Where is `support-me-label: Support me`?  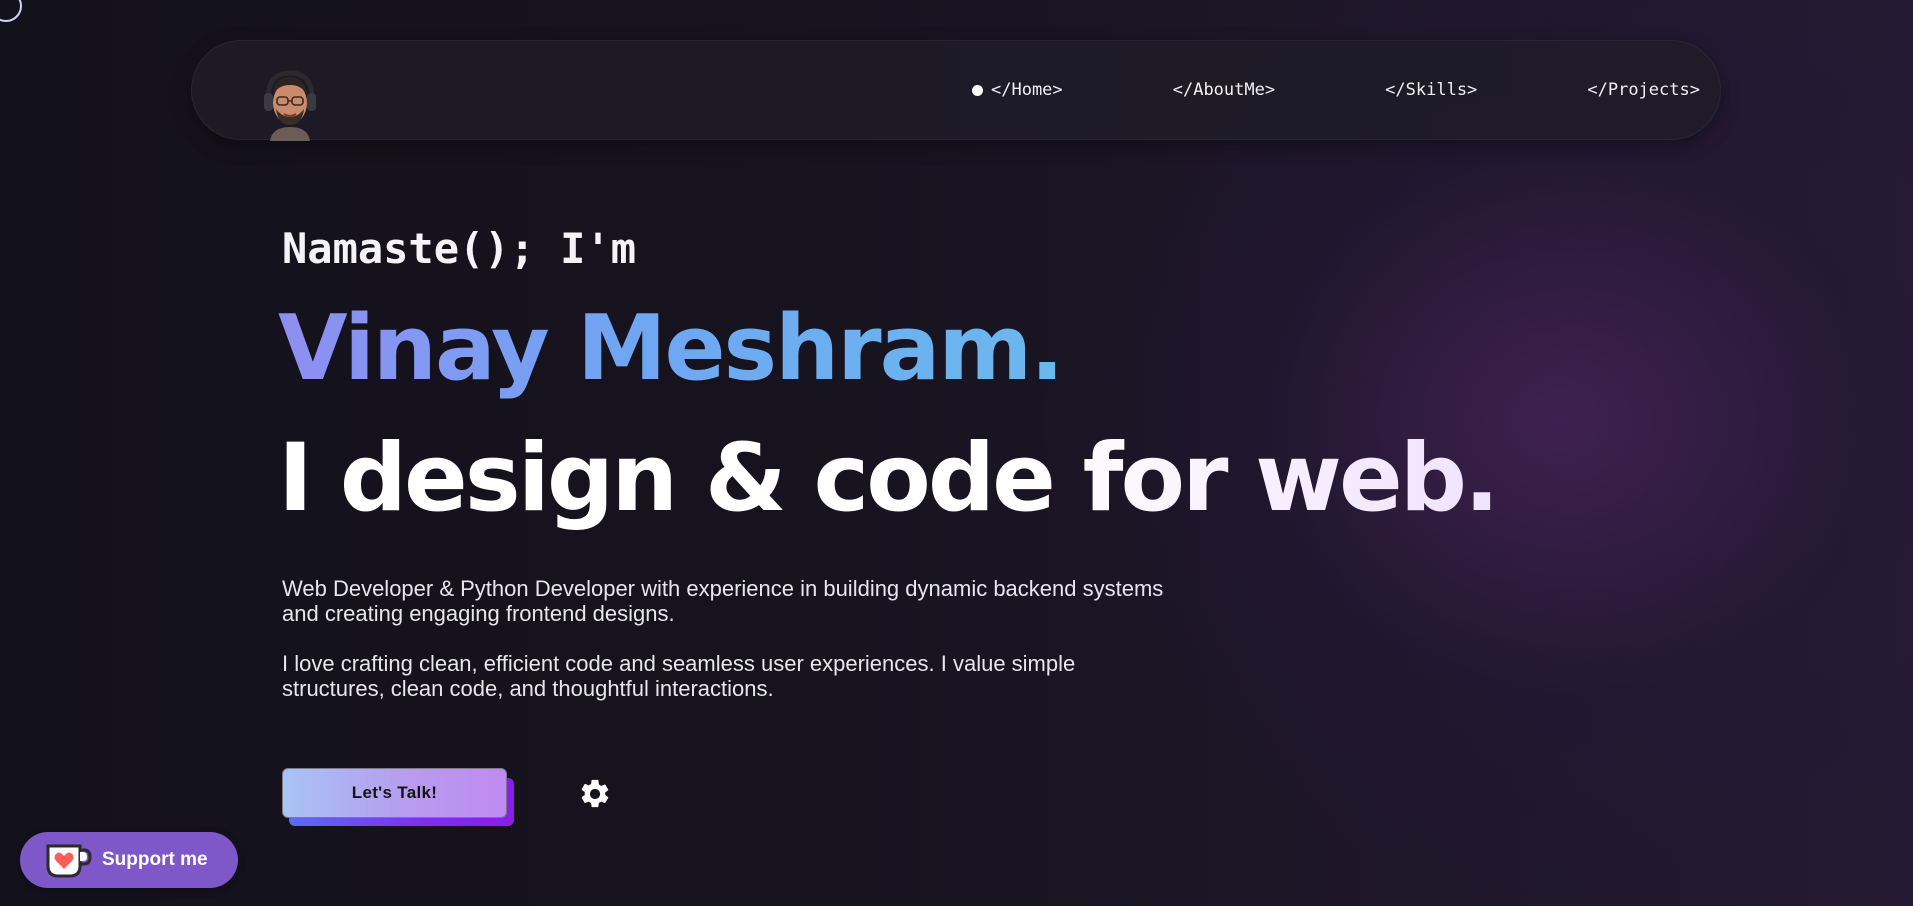
support-me-label: Support me is located at coordinates (155, 859).